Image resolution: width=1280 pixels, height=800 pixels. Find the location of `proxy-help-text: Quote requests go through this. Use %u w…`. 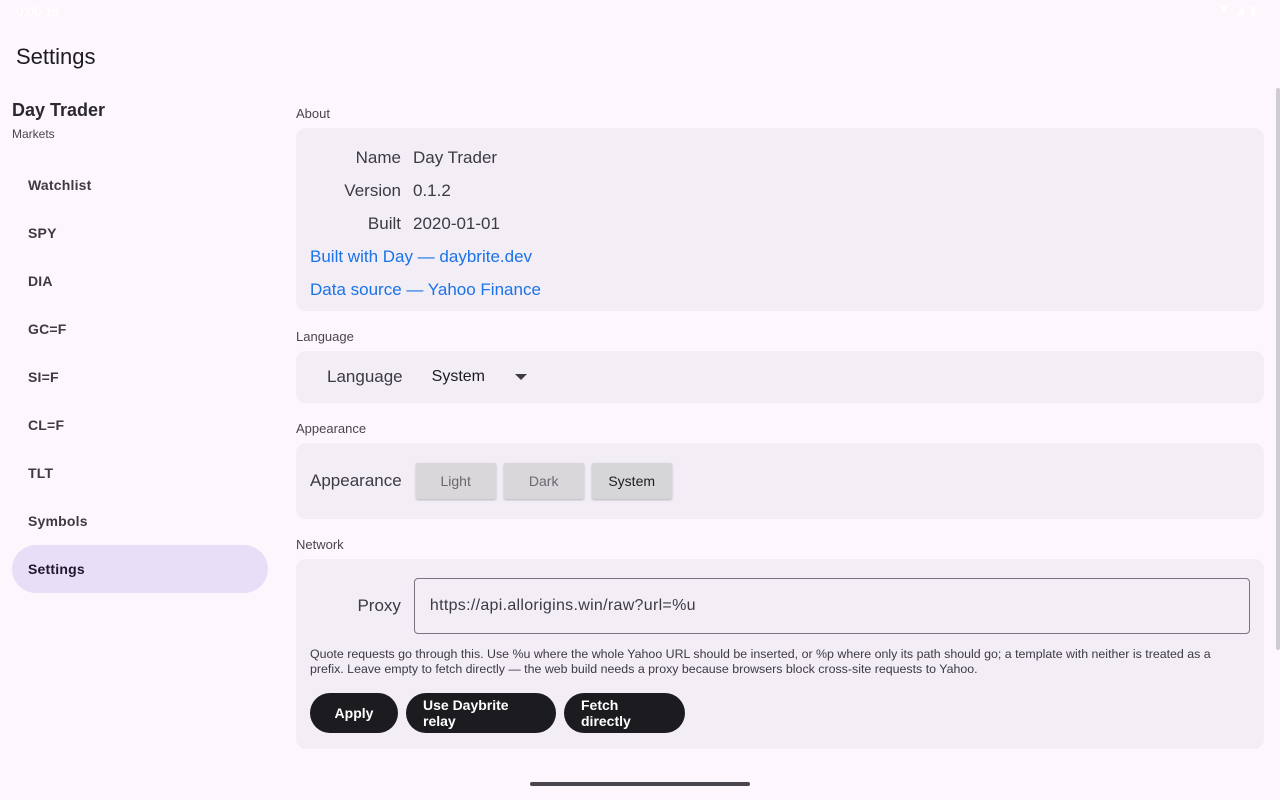

proxy-help-text: Quote requests go through this. Use %u w… is located at coordinates (760, 661).